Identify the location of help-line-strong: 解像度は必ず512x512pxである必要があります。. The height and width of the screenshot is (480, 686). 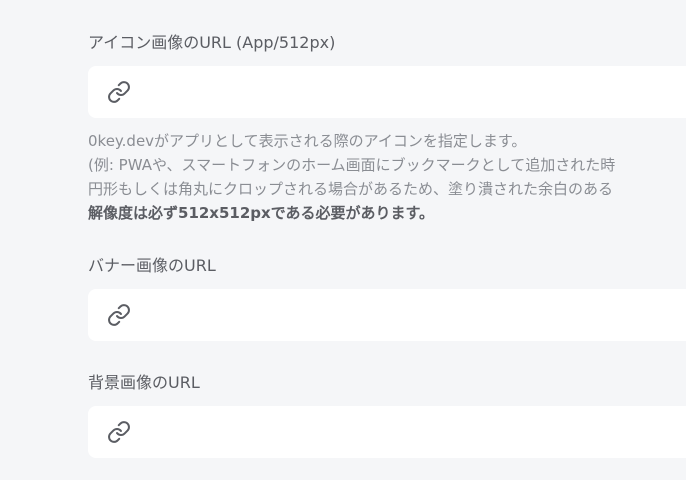
(261, 213).